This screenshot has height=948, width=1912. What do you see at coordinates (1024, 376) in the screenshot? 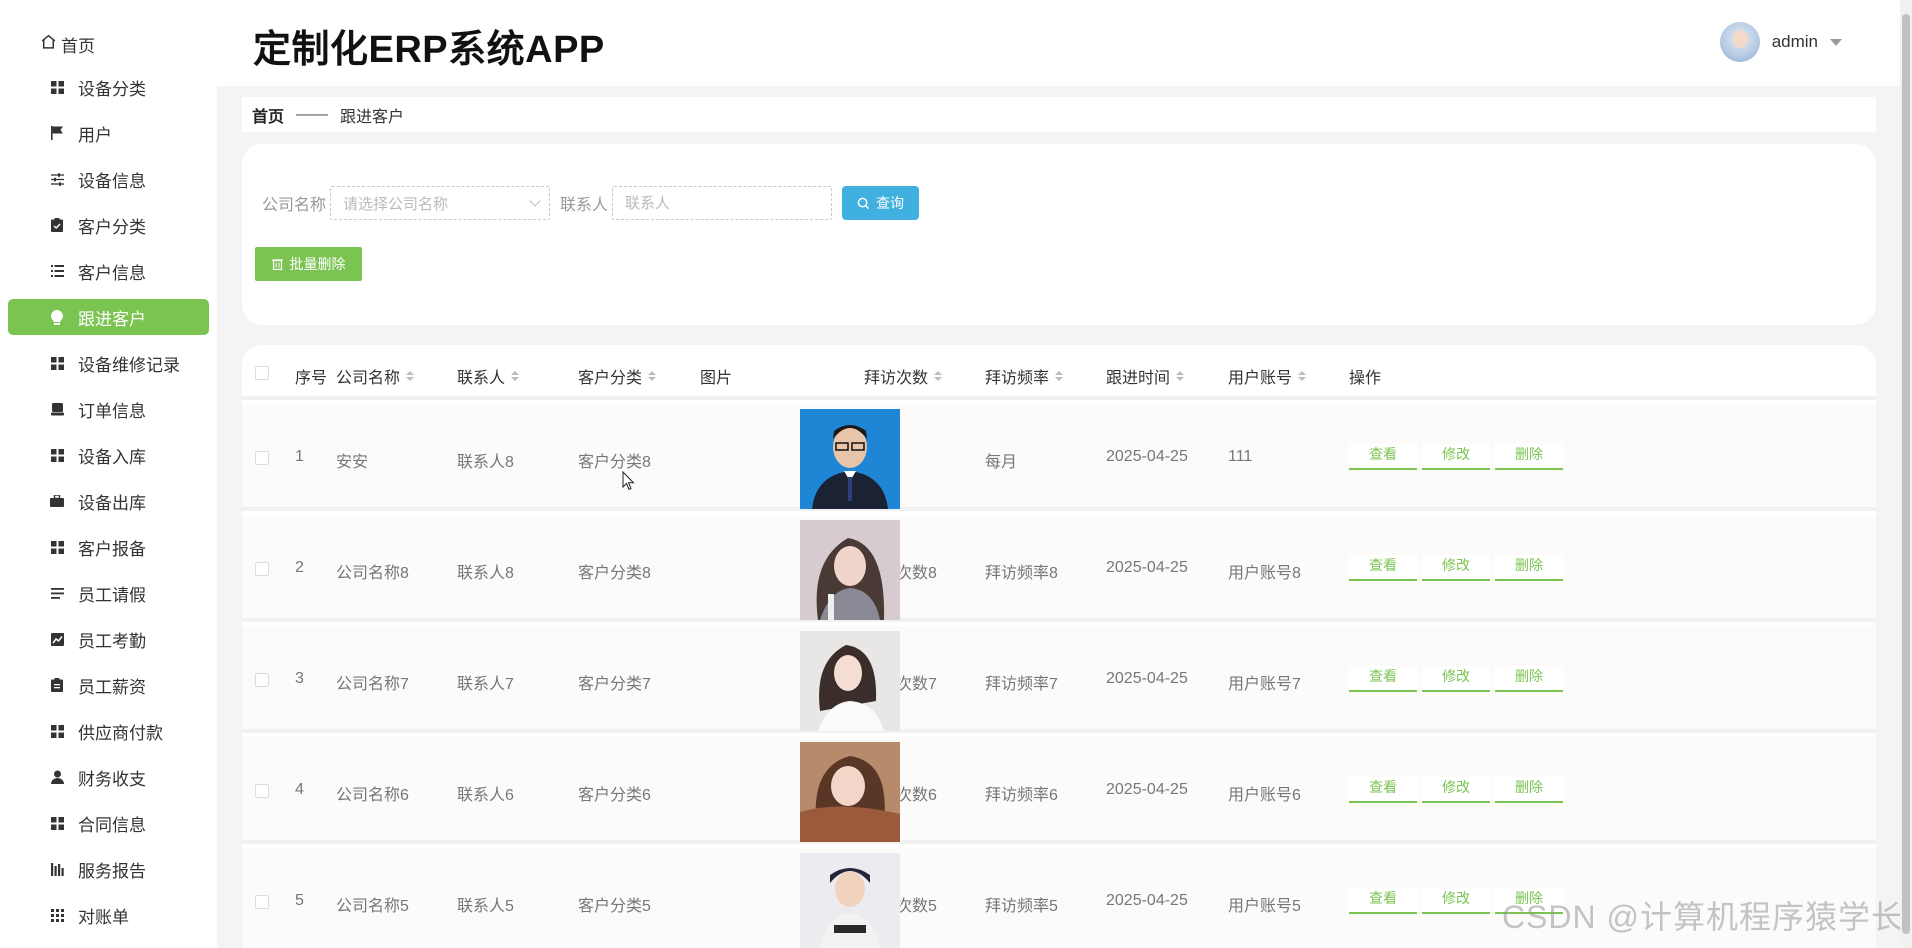
I see `column-header-6: 拜访频率` at bounding box center [1024, 376].